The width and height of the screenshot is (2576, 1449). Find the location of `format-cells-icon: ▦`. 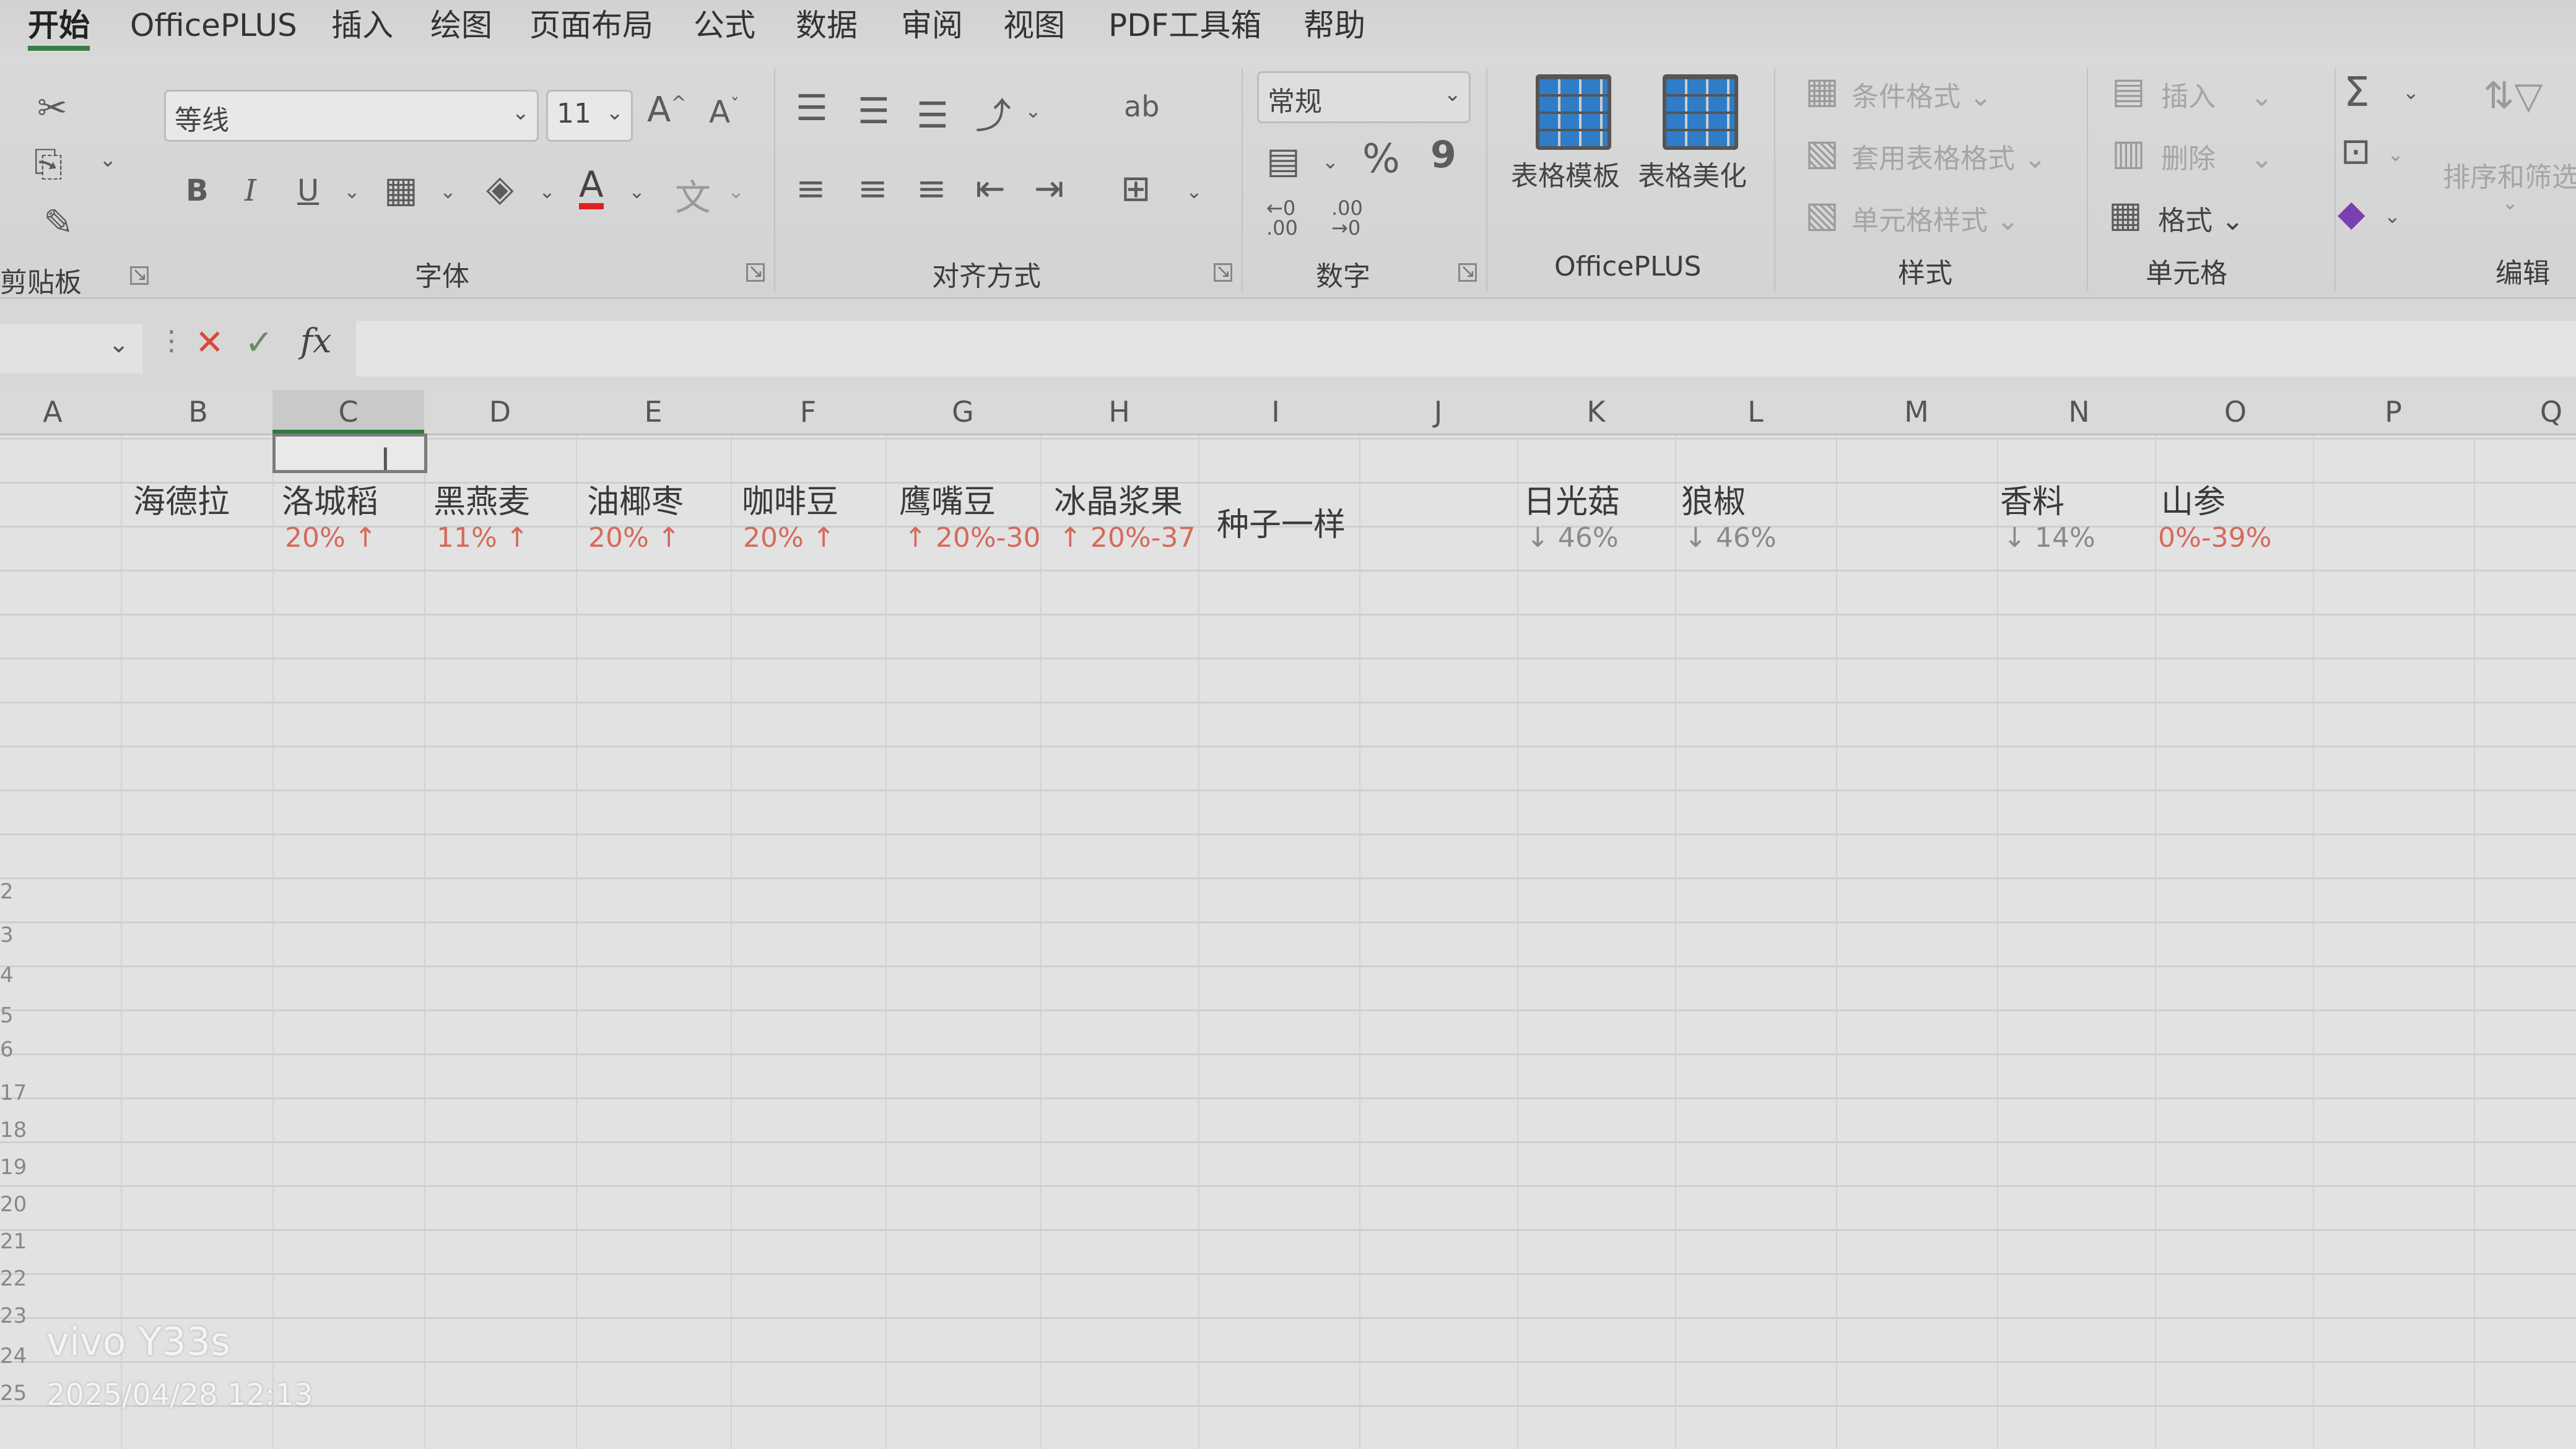

format-cells-icon: ▦ is located at coordinates (2125, 214).